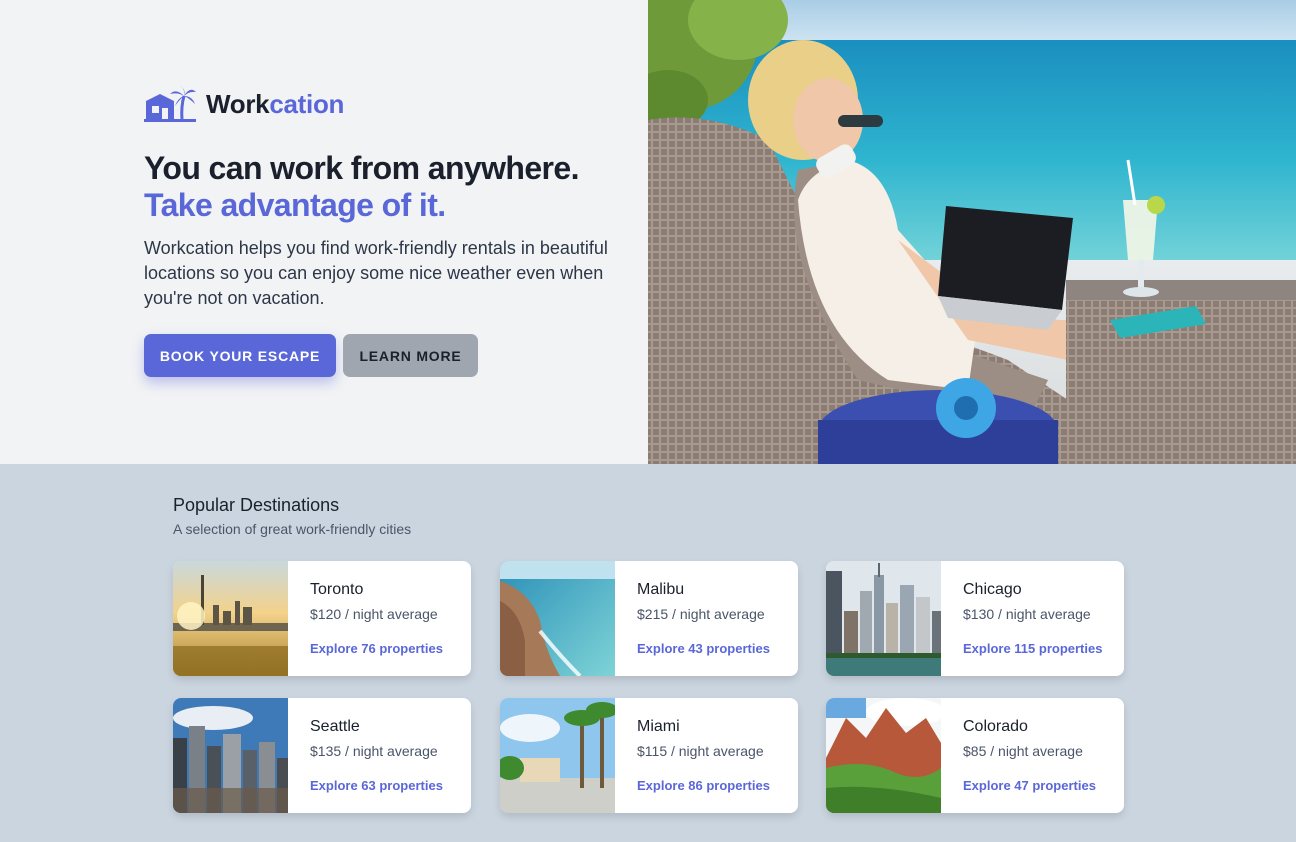 This screenshot has height=842, width=1296. I want to click on toronto-image, so click(230, 618).